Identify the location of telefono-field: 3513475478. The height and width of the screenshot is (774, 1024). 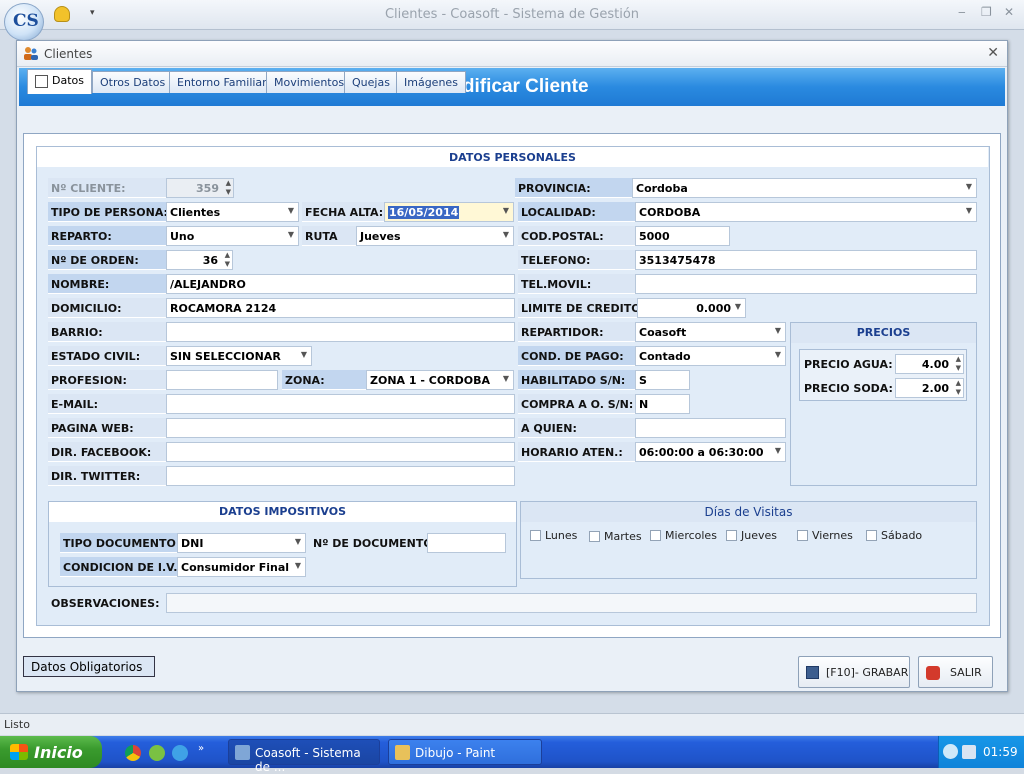
(806, 260).